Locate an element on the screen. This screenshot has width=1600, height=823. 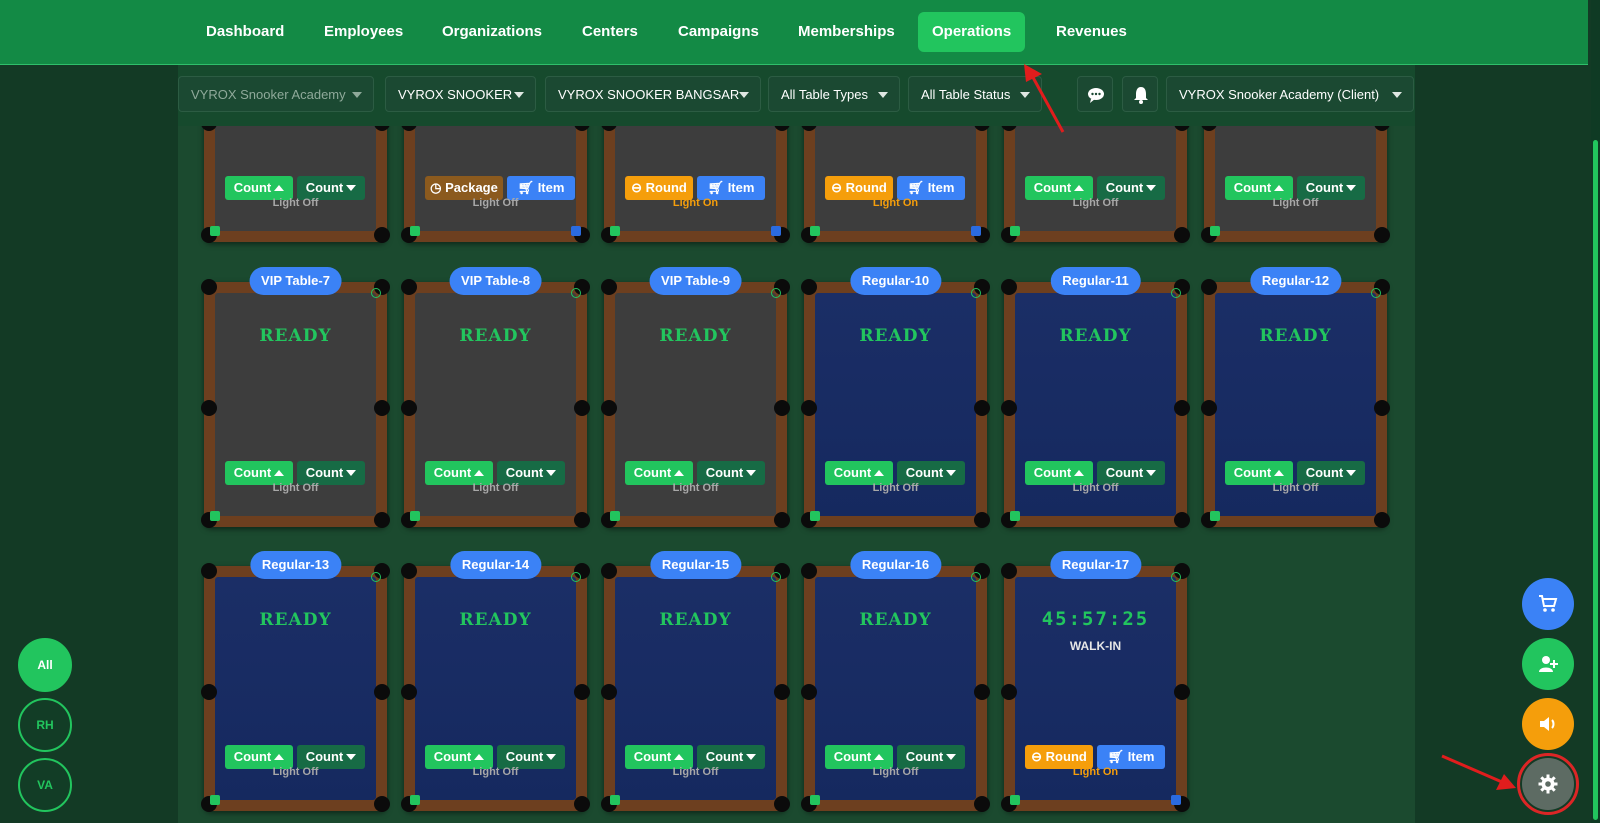
nav-campaigns: Campaigns is located at coordinates (718, 32).